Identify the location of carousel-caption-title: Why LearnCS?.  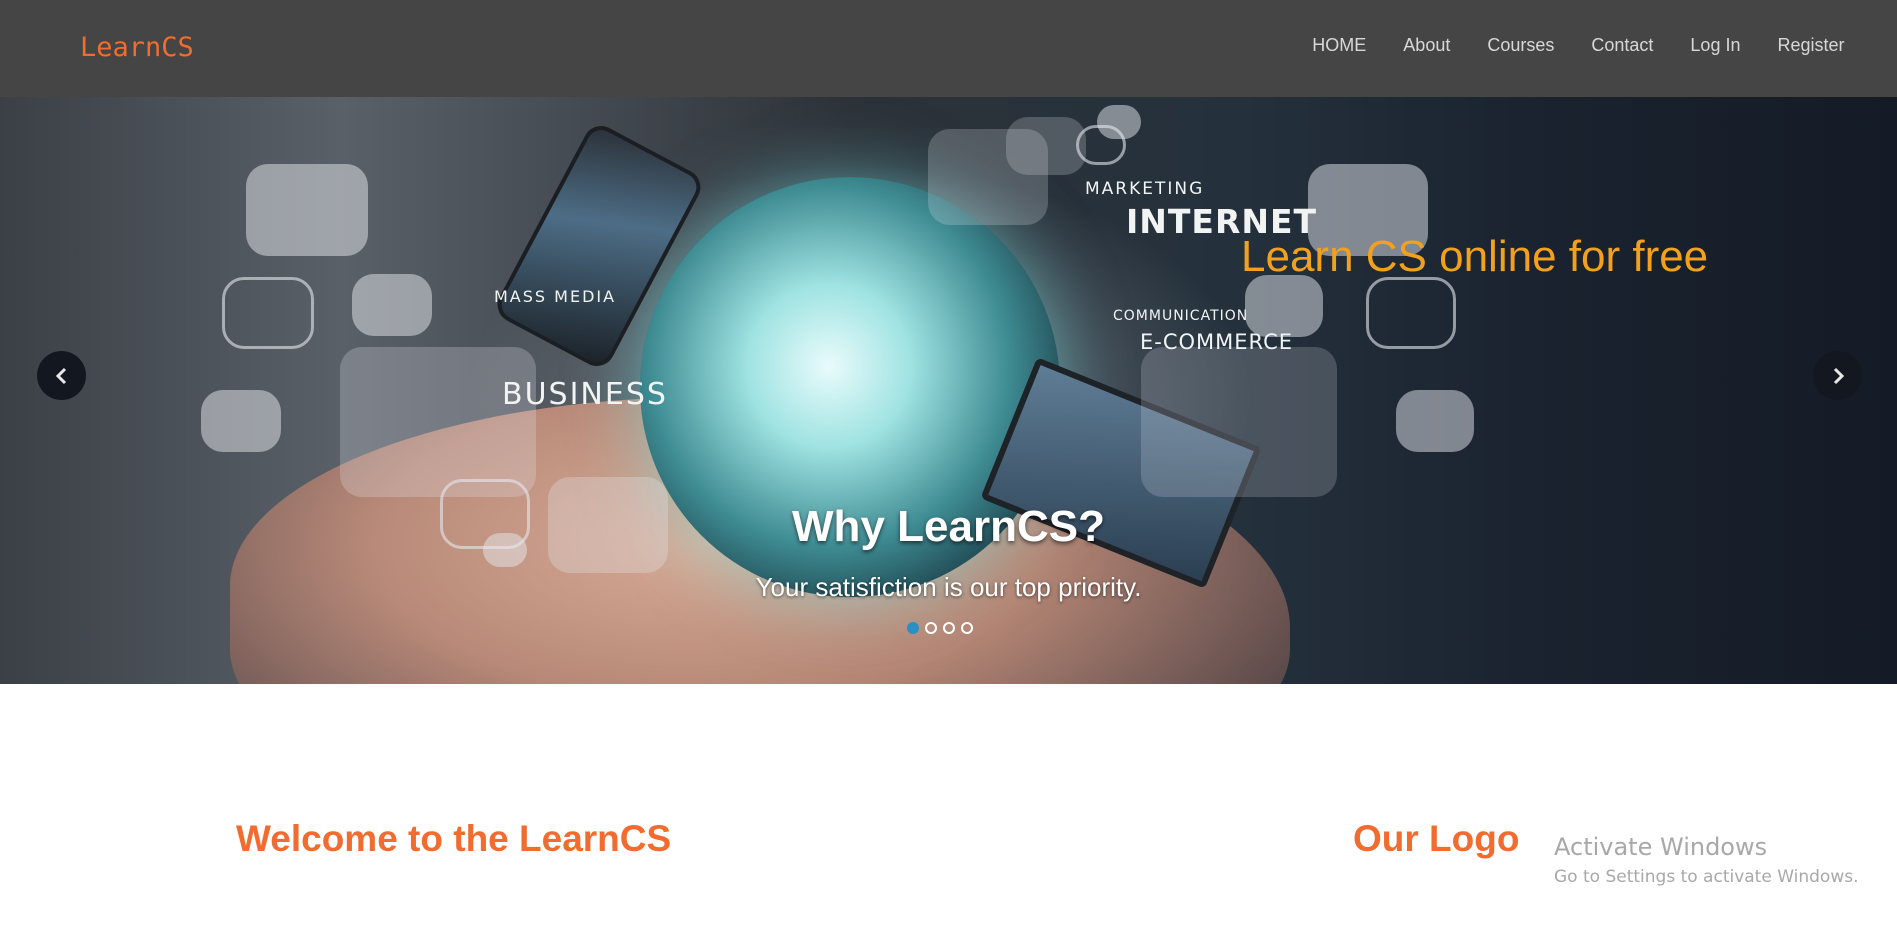
(948, 526).